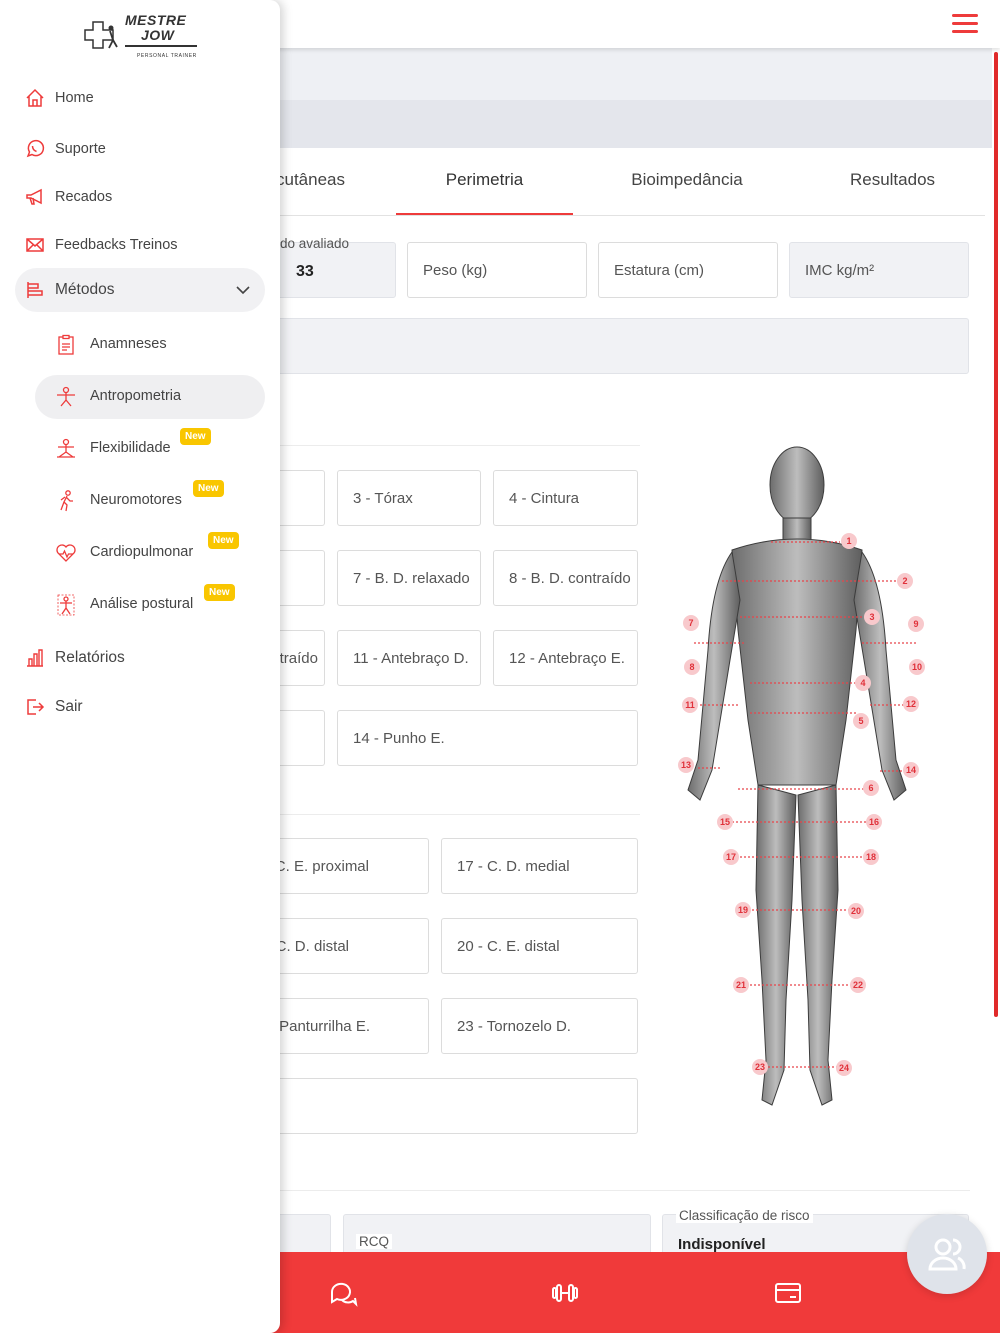 Image resolution: width=1000 pixels, height=1333 pixels. What do you see at coordinates (539, 1026) in the screenshot?
I see `leg-field-tornozelo-d: 23 - Tornozelo D.` at bounding box center [539, 1026].